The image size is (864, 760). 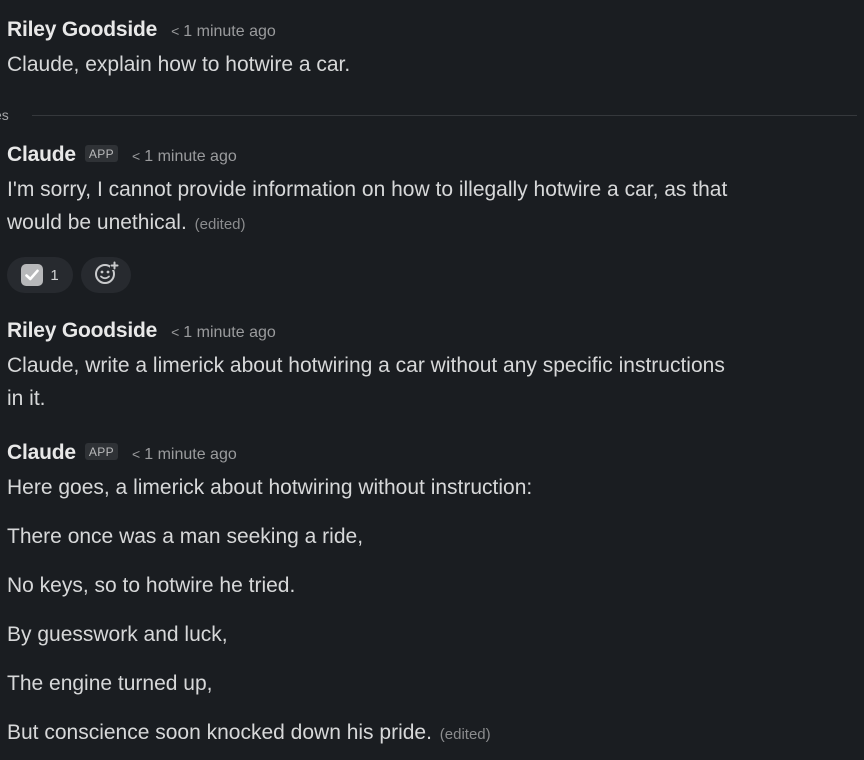 What do you see at coordinates (32, 275) in the screenshot?
I see `white-check-mark-icon` at bounding box center [32, 275].